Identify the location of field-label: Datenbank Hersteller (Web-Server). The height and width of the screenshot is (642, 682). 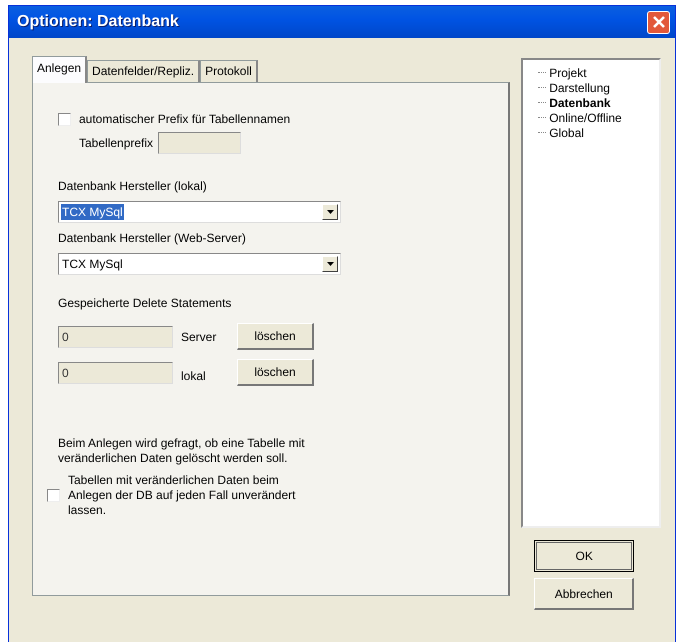
(152, 238).